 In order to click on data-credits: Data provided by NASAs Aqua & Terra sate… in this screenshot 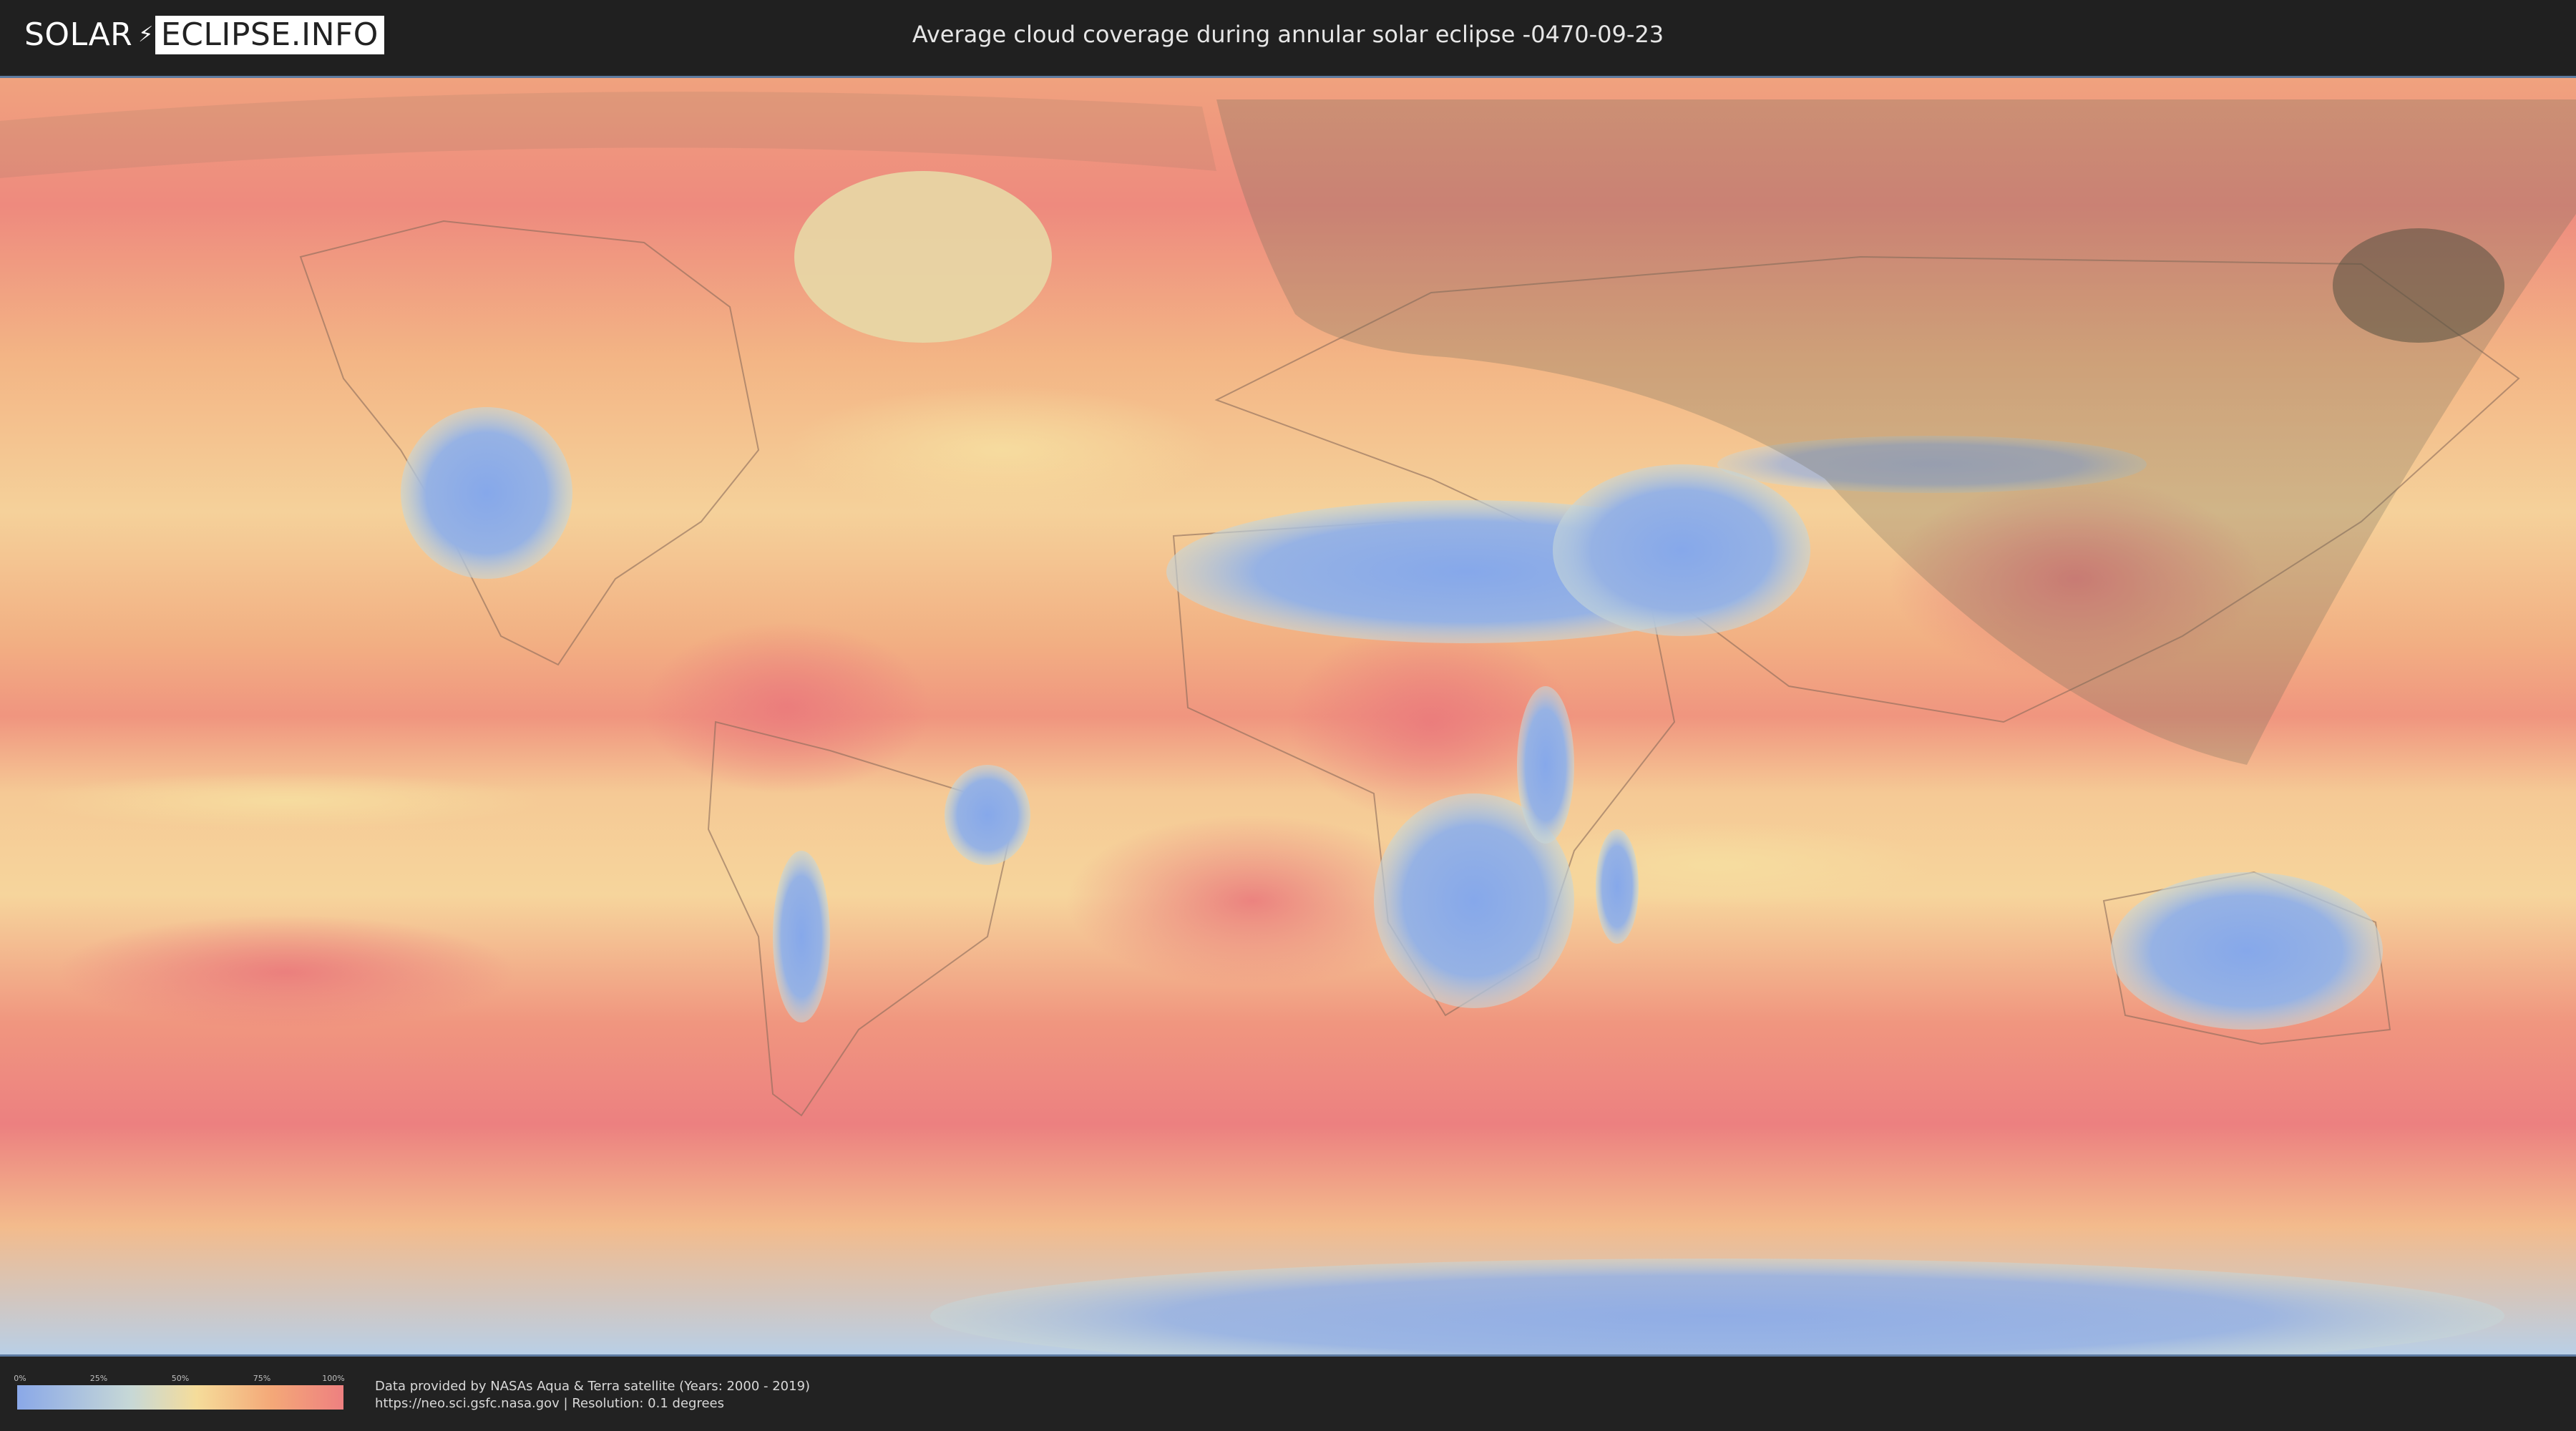, I will do `click(592, 1395)`.